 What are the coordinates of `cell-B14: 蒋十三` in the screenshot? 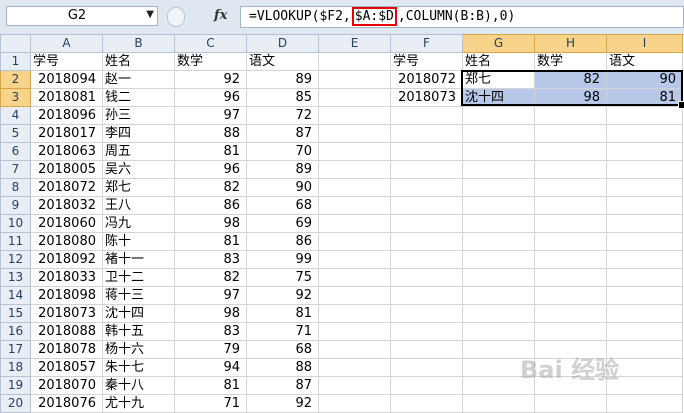 It's located at (138, 295).